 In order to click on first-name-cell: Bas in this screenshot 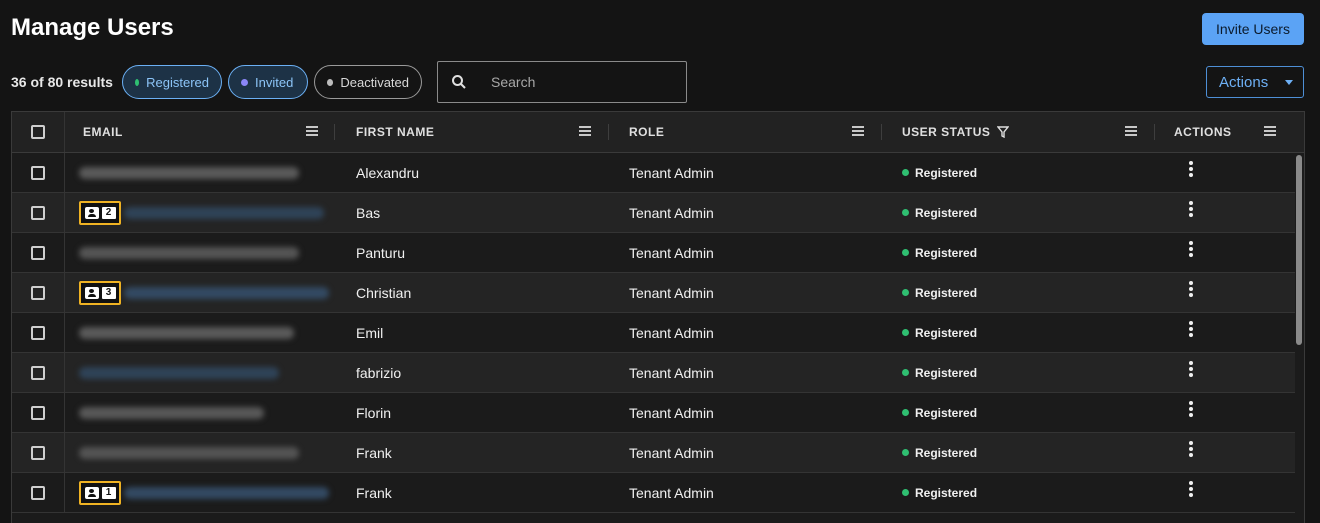, I will do `click(368, 212)`.